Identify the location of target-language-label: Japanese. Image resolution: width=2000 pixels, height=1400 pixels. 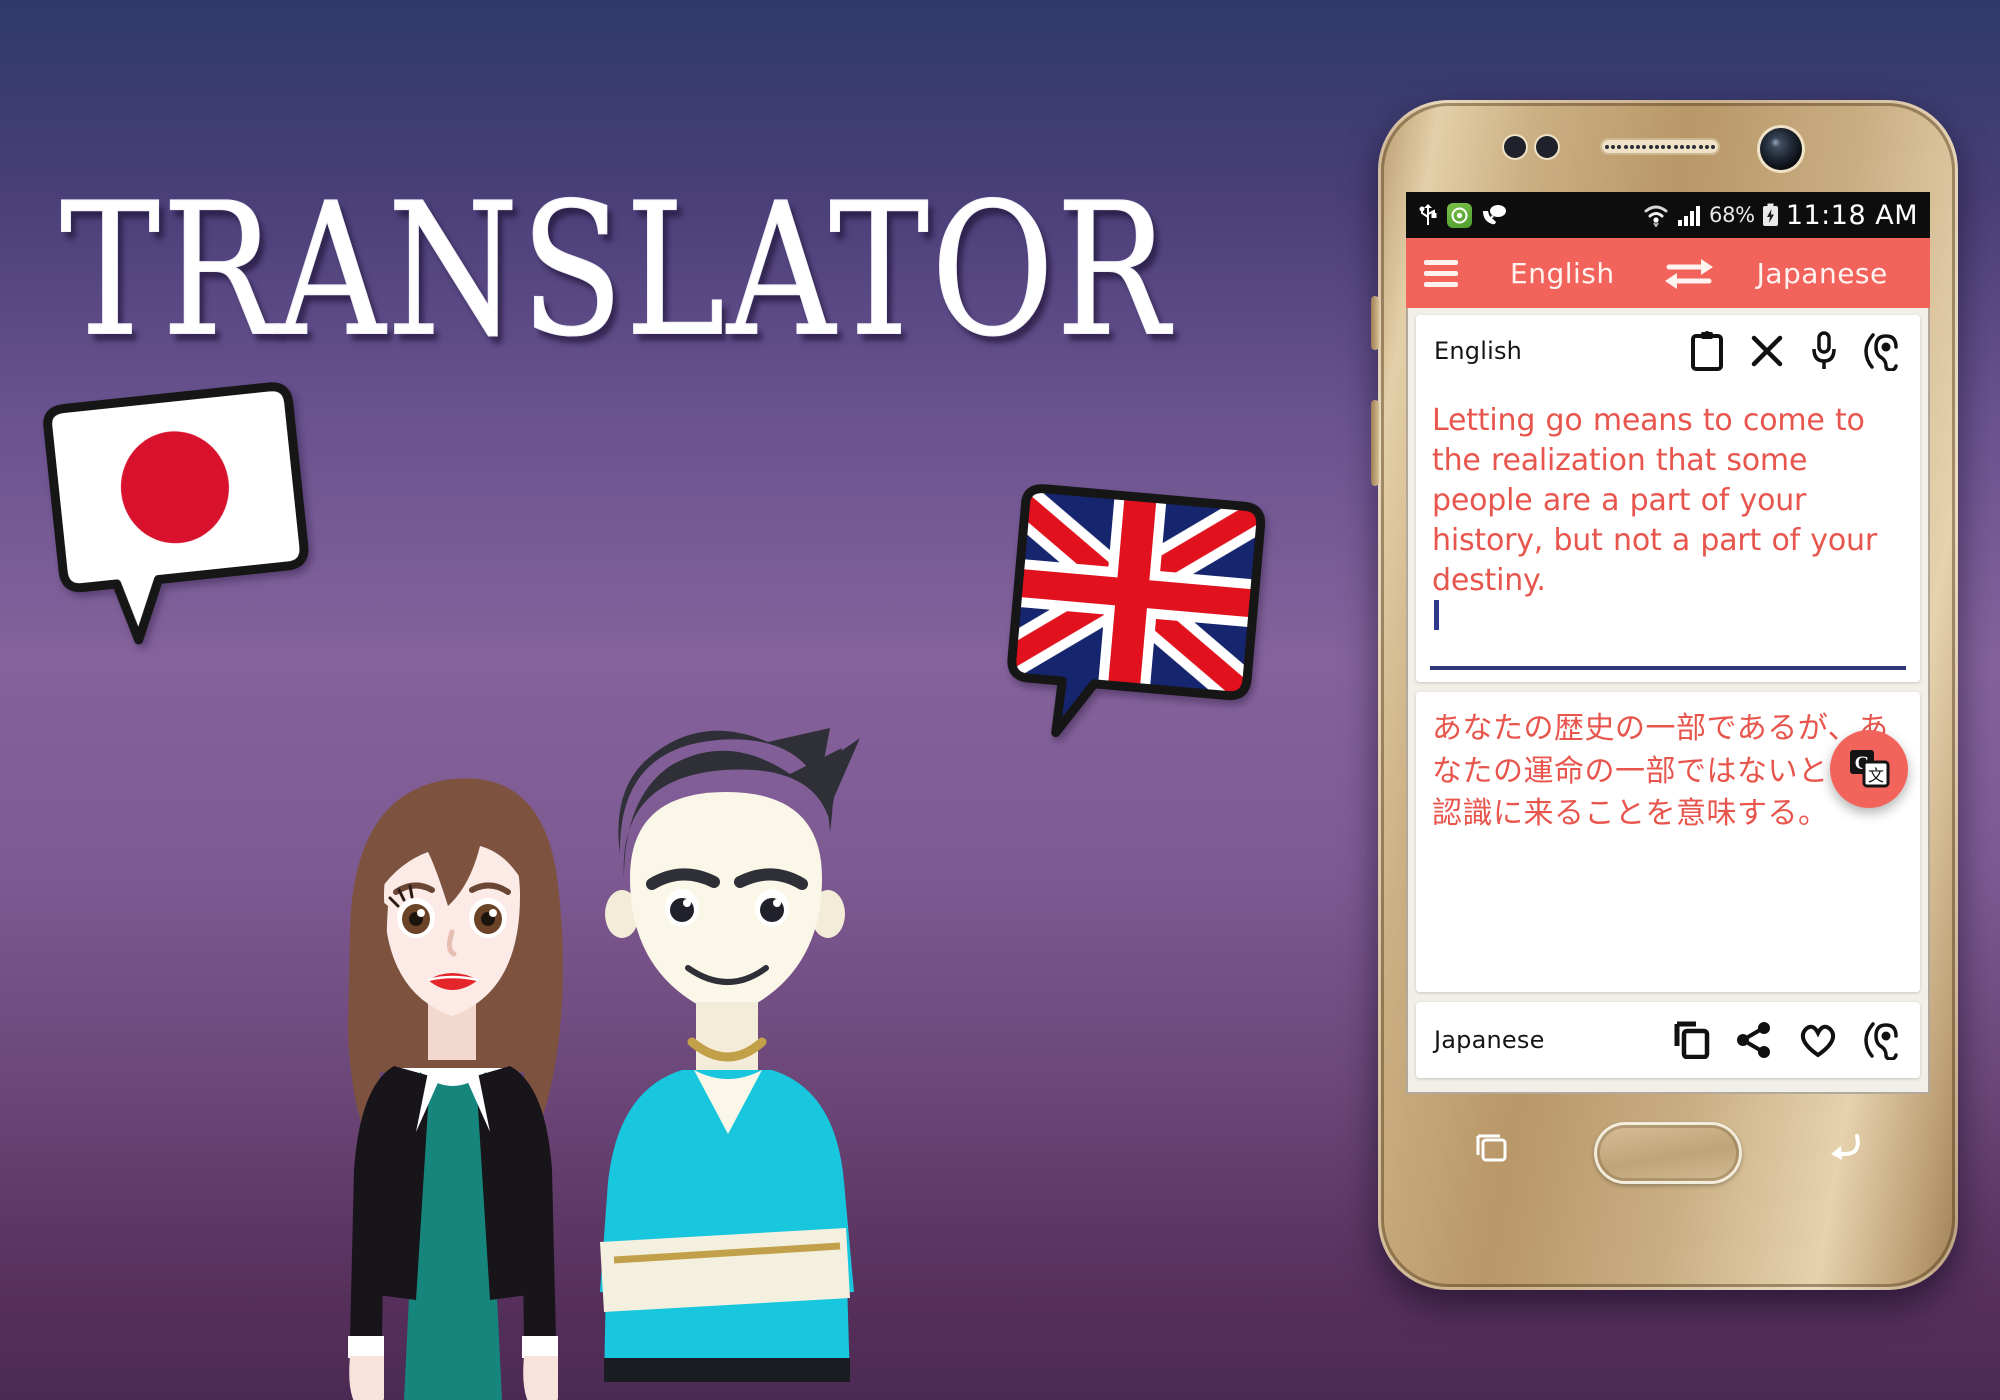
(1489, 1040).